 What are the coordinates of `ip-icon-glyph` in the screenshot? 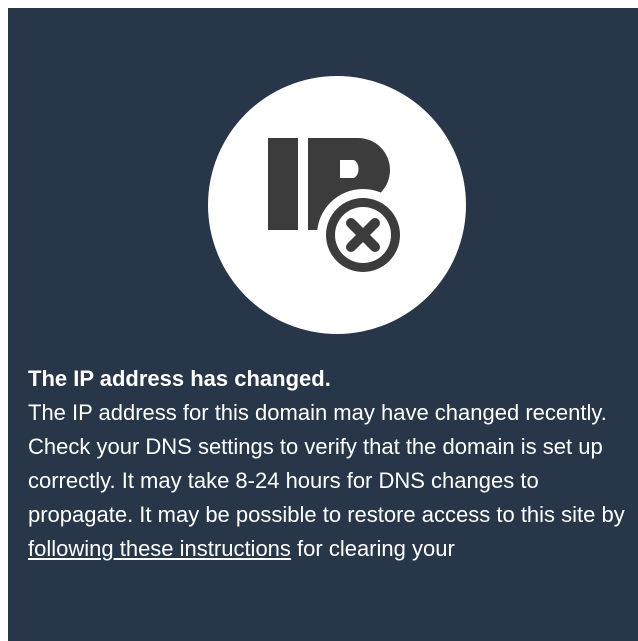 It's located at (338, 209).